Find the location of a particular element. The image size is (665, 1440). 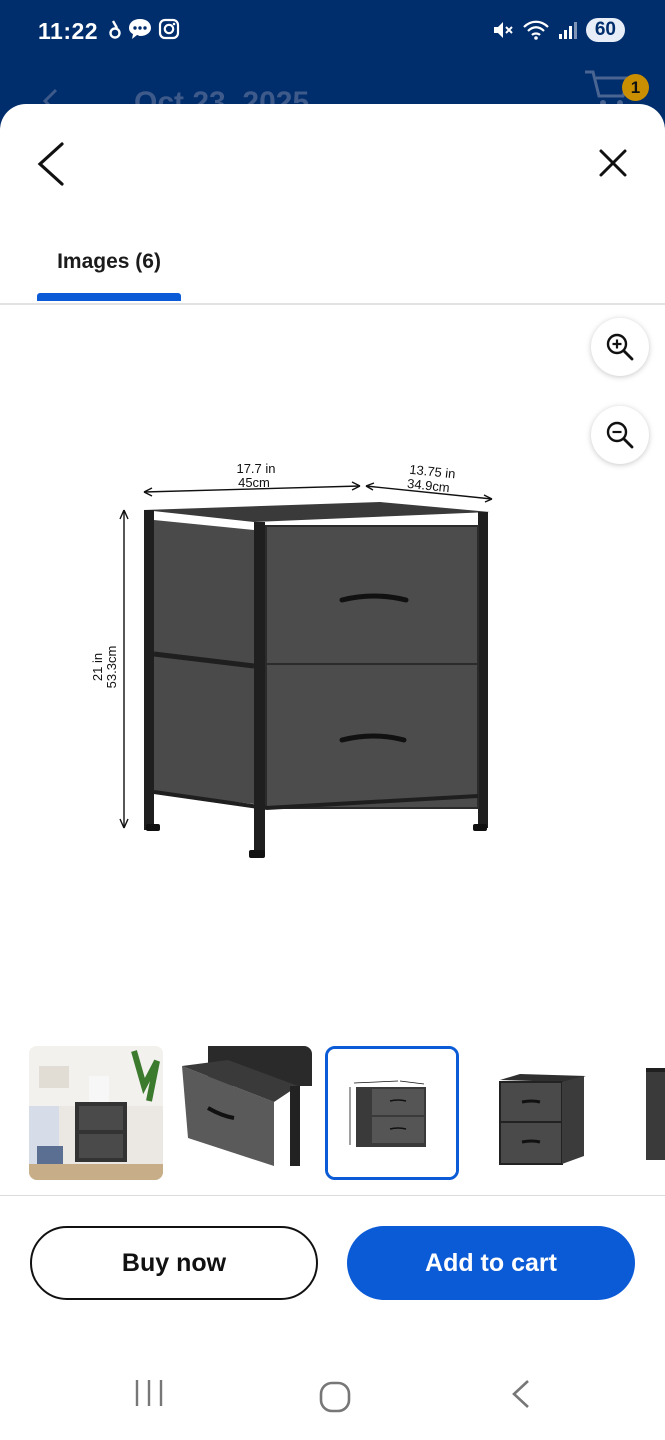

zoom-in-button is located at coordinates (620, 347).